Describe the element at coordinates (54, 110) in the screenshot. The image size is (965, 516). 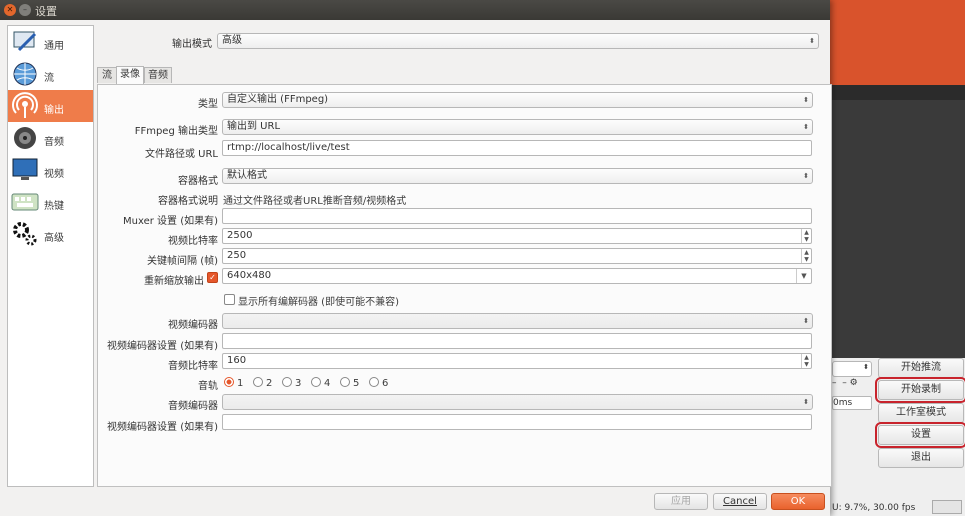
I see `sidebar-item-label: 输出` at that location.